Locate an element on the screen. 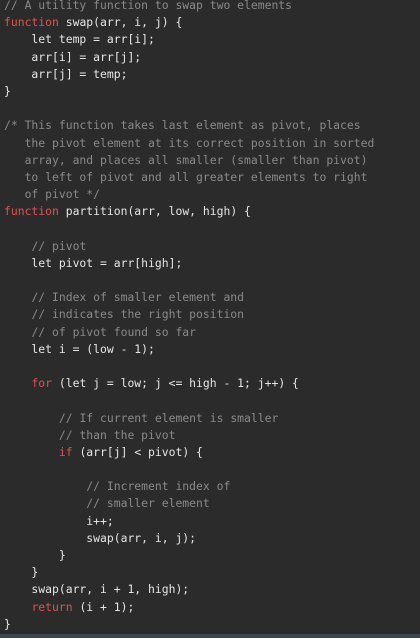 Image resolution: width=420 pixels, height=638 pixels. code-comment: // Index of smaller element and is located at coordinates (138, 297).